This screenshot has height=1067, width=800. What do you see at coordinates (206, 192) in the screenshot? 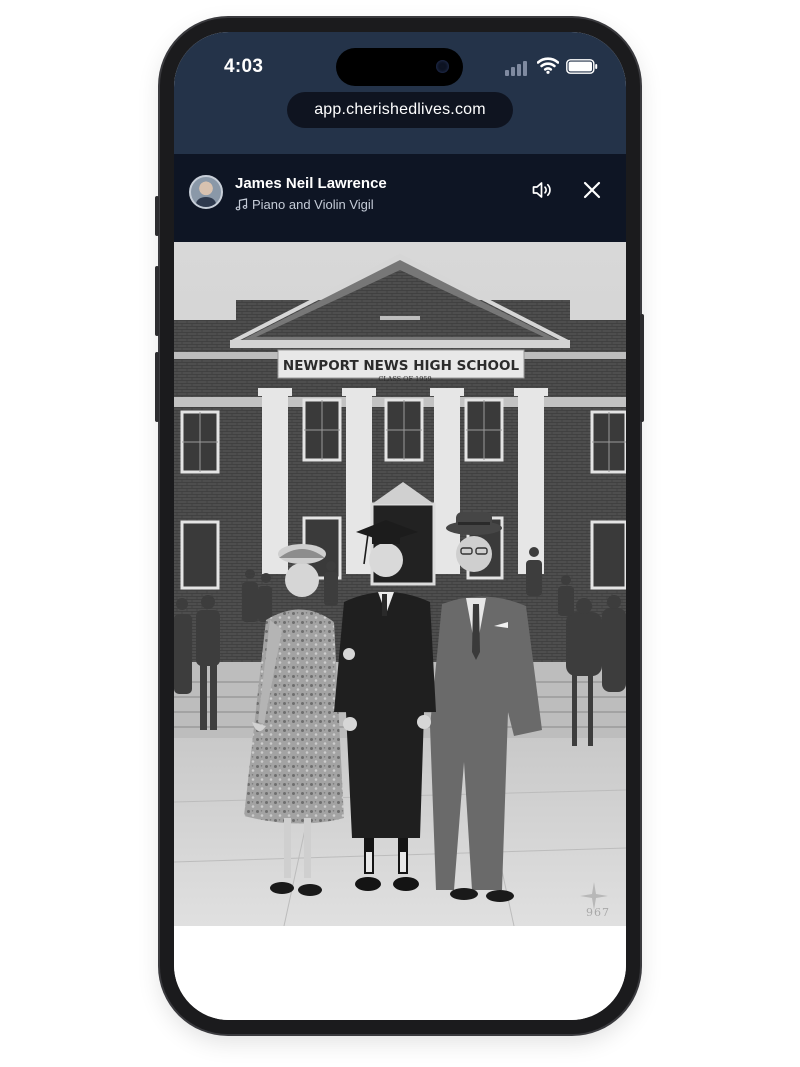
I see `avatar` at bounding box center [206, 192].